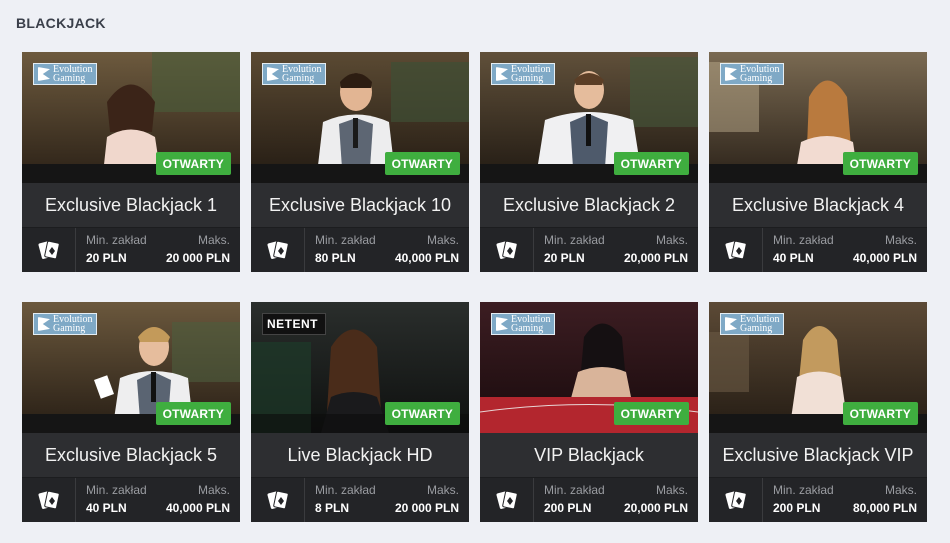 Image resolution: width=950 pixels, height=543 pixels. Describe the element at coordinates (360, 455) in the screenshot. I see `table-name: Live Blackjack HD` at that location.